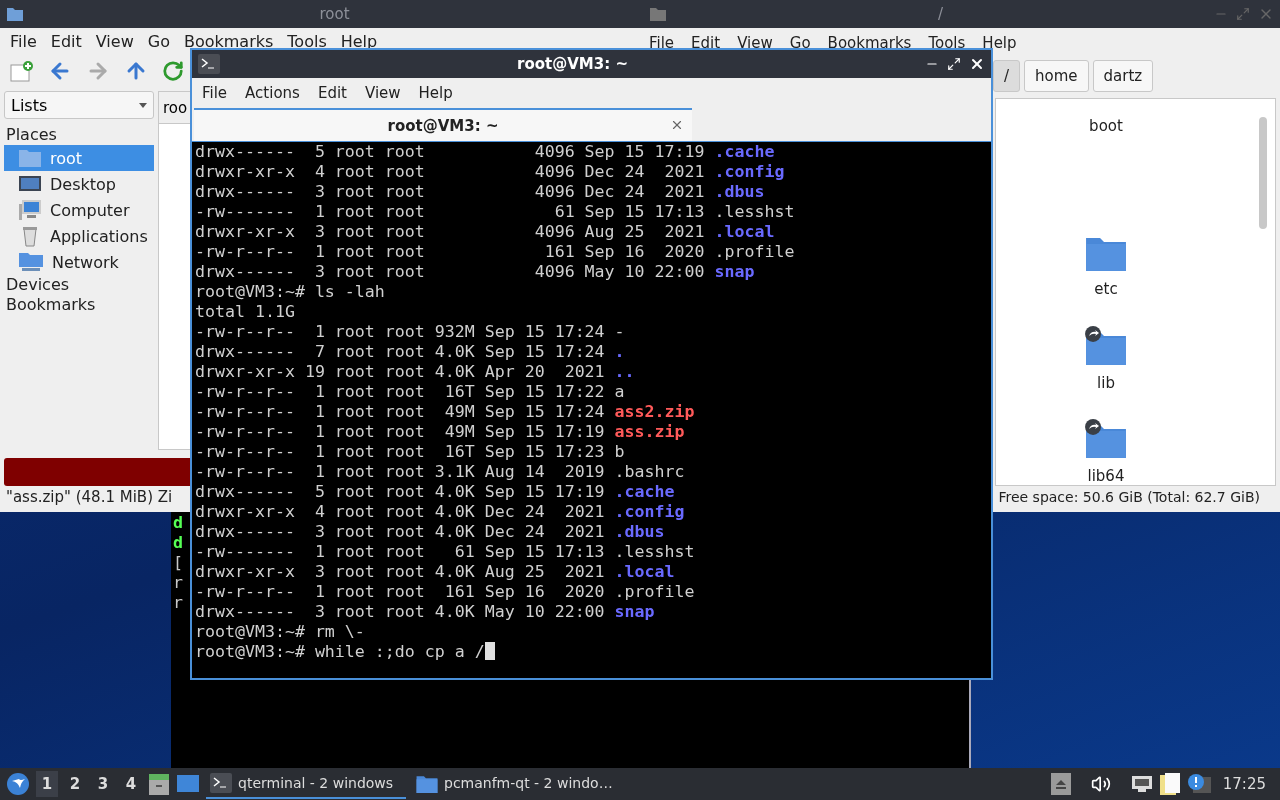 The width and height of the screenshot is (1280, 800). I want to click on sidebar-item: Desktop, so click(79, 184).